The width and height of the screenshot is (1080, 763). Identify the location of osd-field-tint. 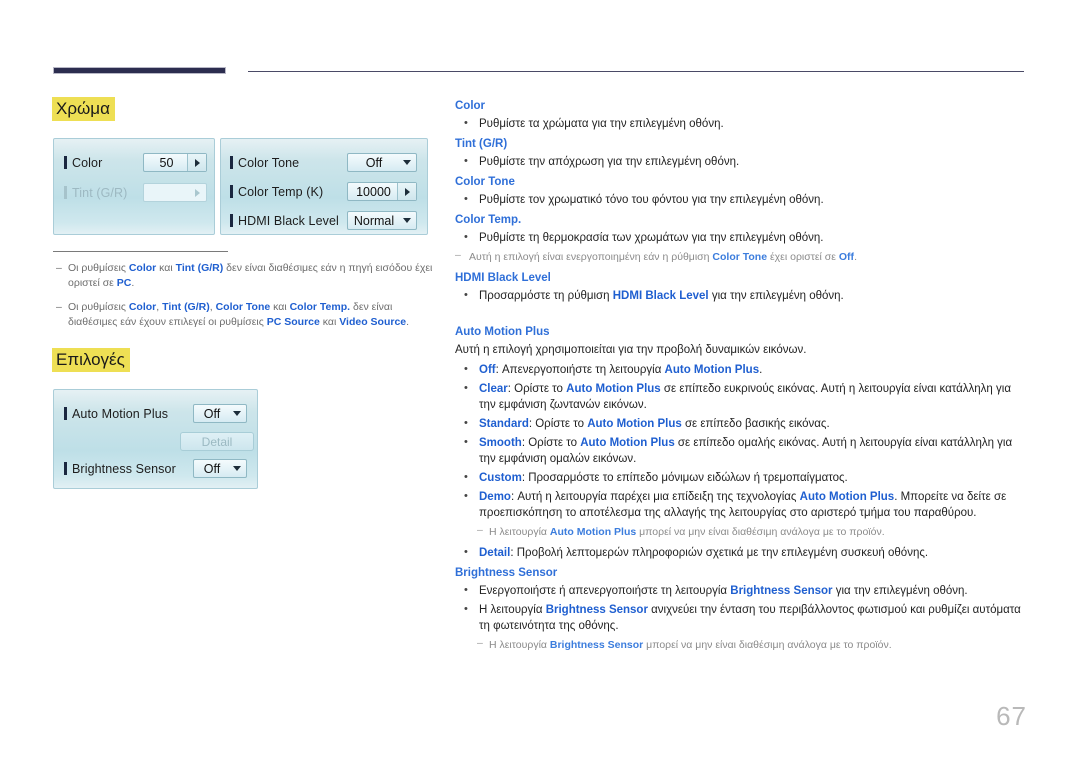
(175, 192).